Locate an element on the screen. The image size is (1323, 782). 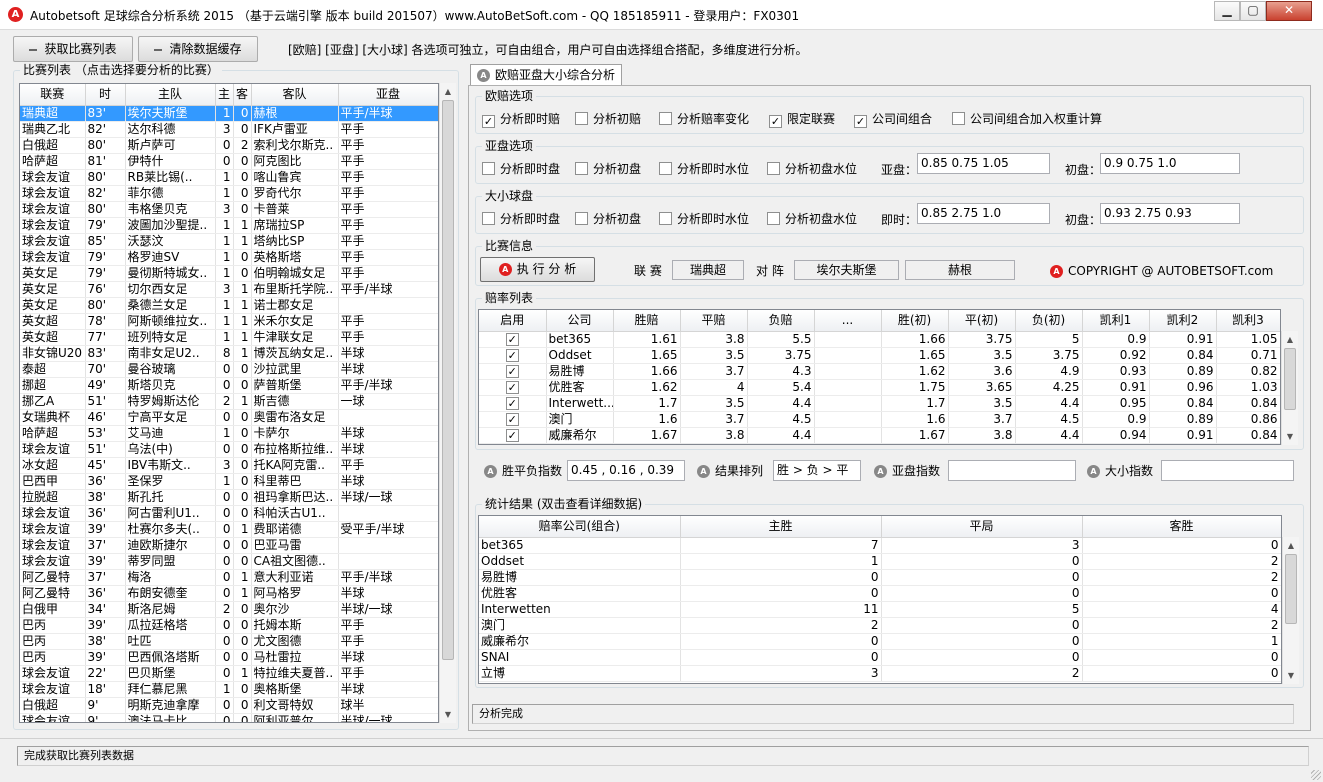
match-row: 巴丙 39' 瓜拉廷格塔 0 0 托姆本斯 平手 is located at coordinates (229, 625).